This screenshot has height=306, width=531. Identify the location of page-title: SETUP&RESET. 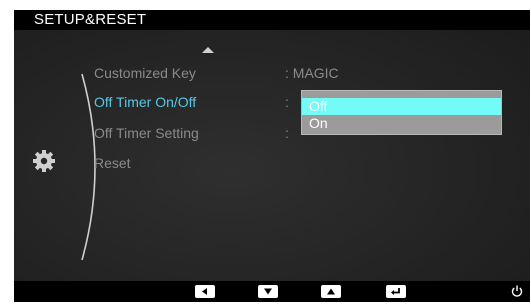
(90, 19).